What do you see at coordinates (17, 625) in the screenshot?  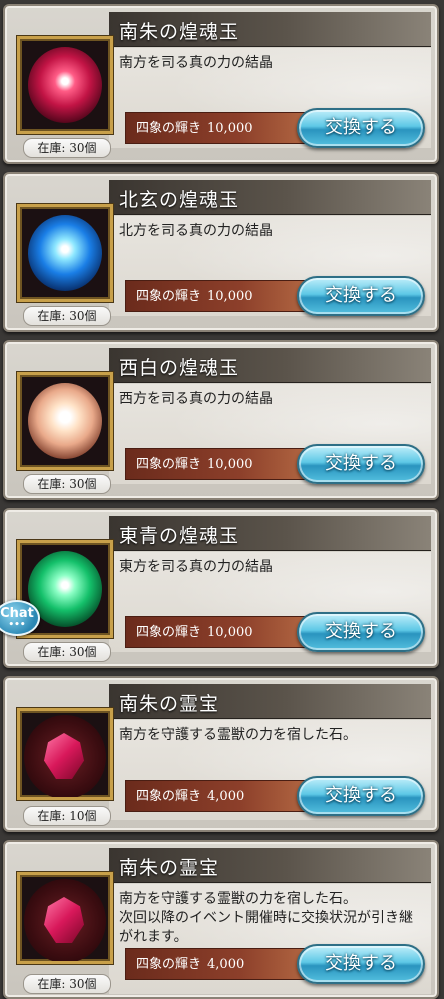 I see `chat-dots-icon: •••` at bounding box center [17, 625].